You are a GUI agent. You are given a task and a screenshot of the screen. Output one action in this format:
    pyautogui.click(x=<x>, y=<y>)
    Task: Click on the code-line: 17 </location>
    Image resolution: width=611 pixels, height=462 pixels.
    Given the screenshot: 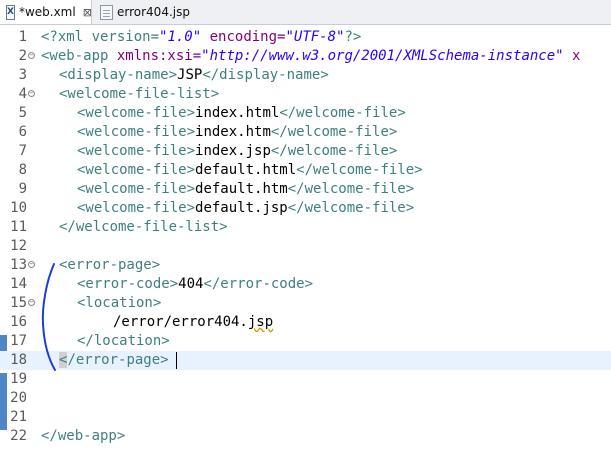 What is the action you would take?
    pyautogui.click(x=305, y=341)
    